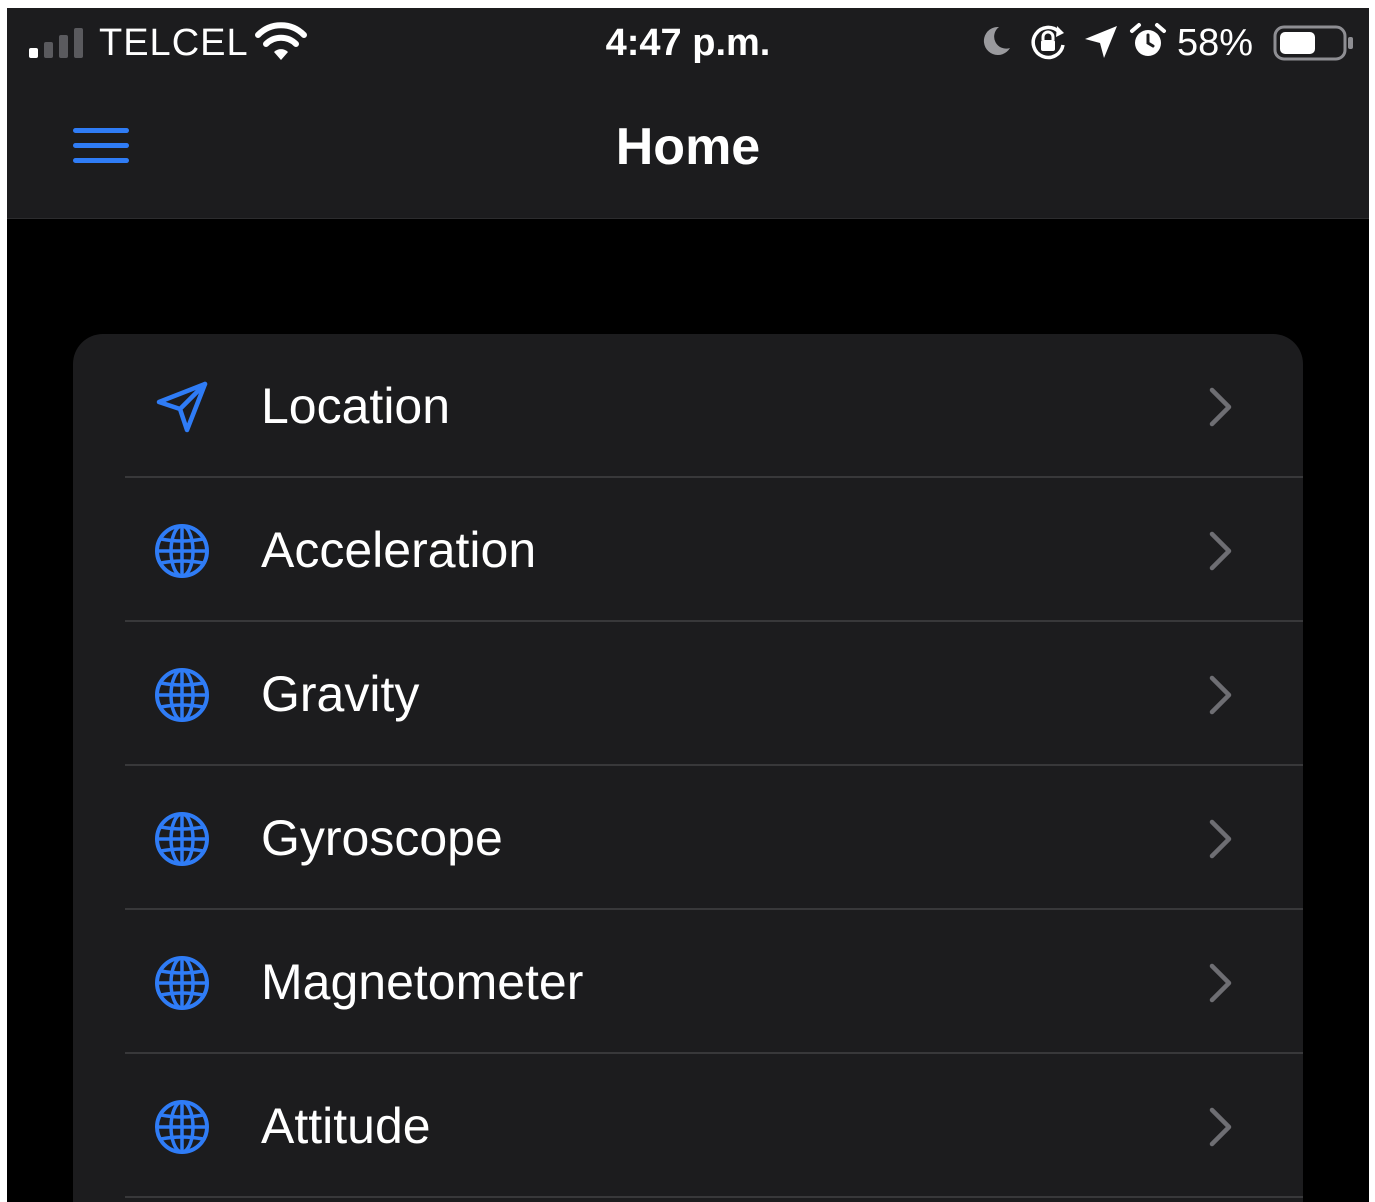 This screenshot has width=1375, height=1202. What do you see at coordinates (688, 406) in the screenshot?
I see `menu-item-location: Location` at bounding box center [688, 406].